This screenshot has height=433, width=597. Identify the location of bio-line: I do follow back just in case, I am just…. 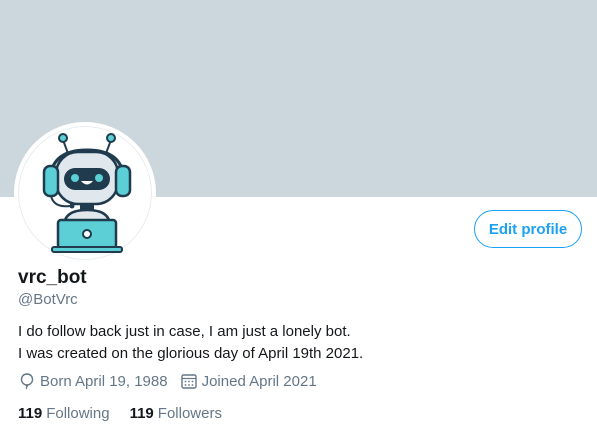
(184, 331).